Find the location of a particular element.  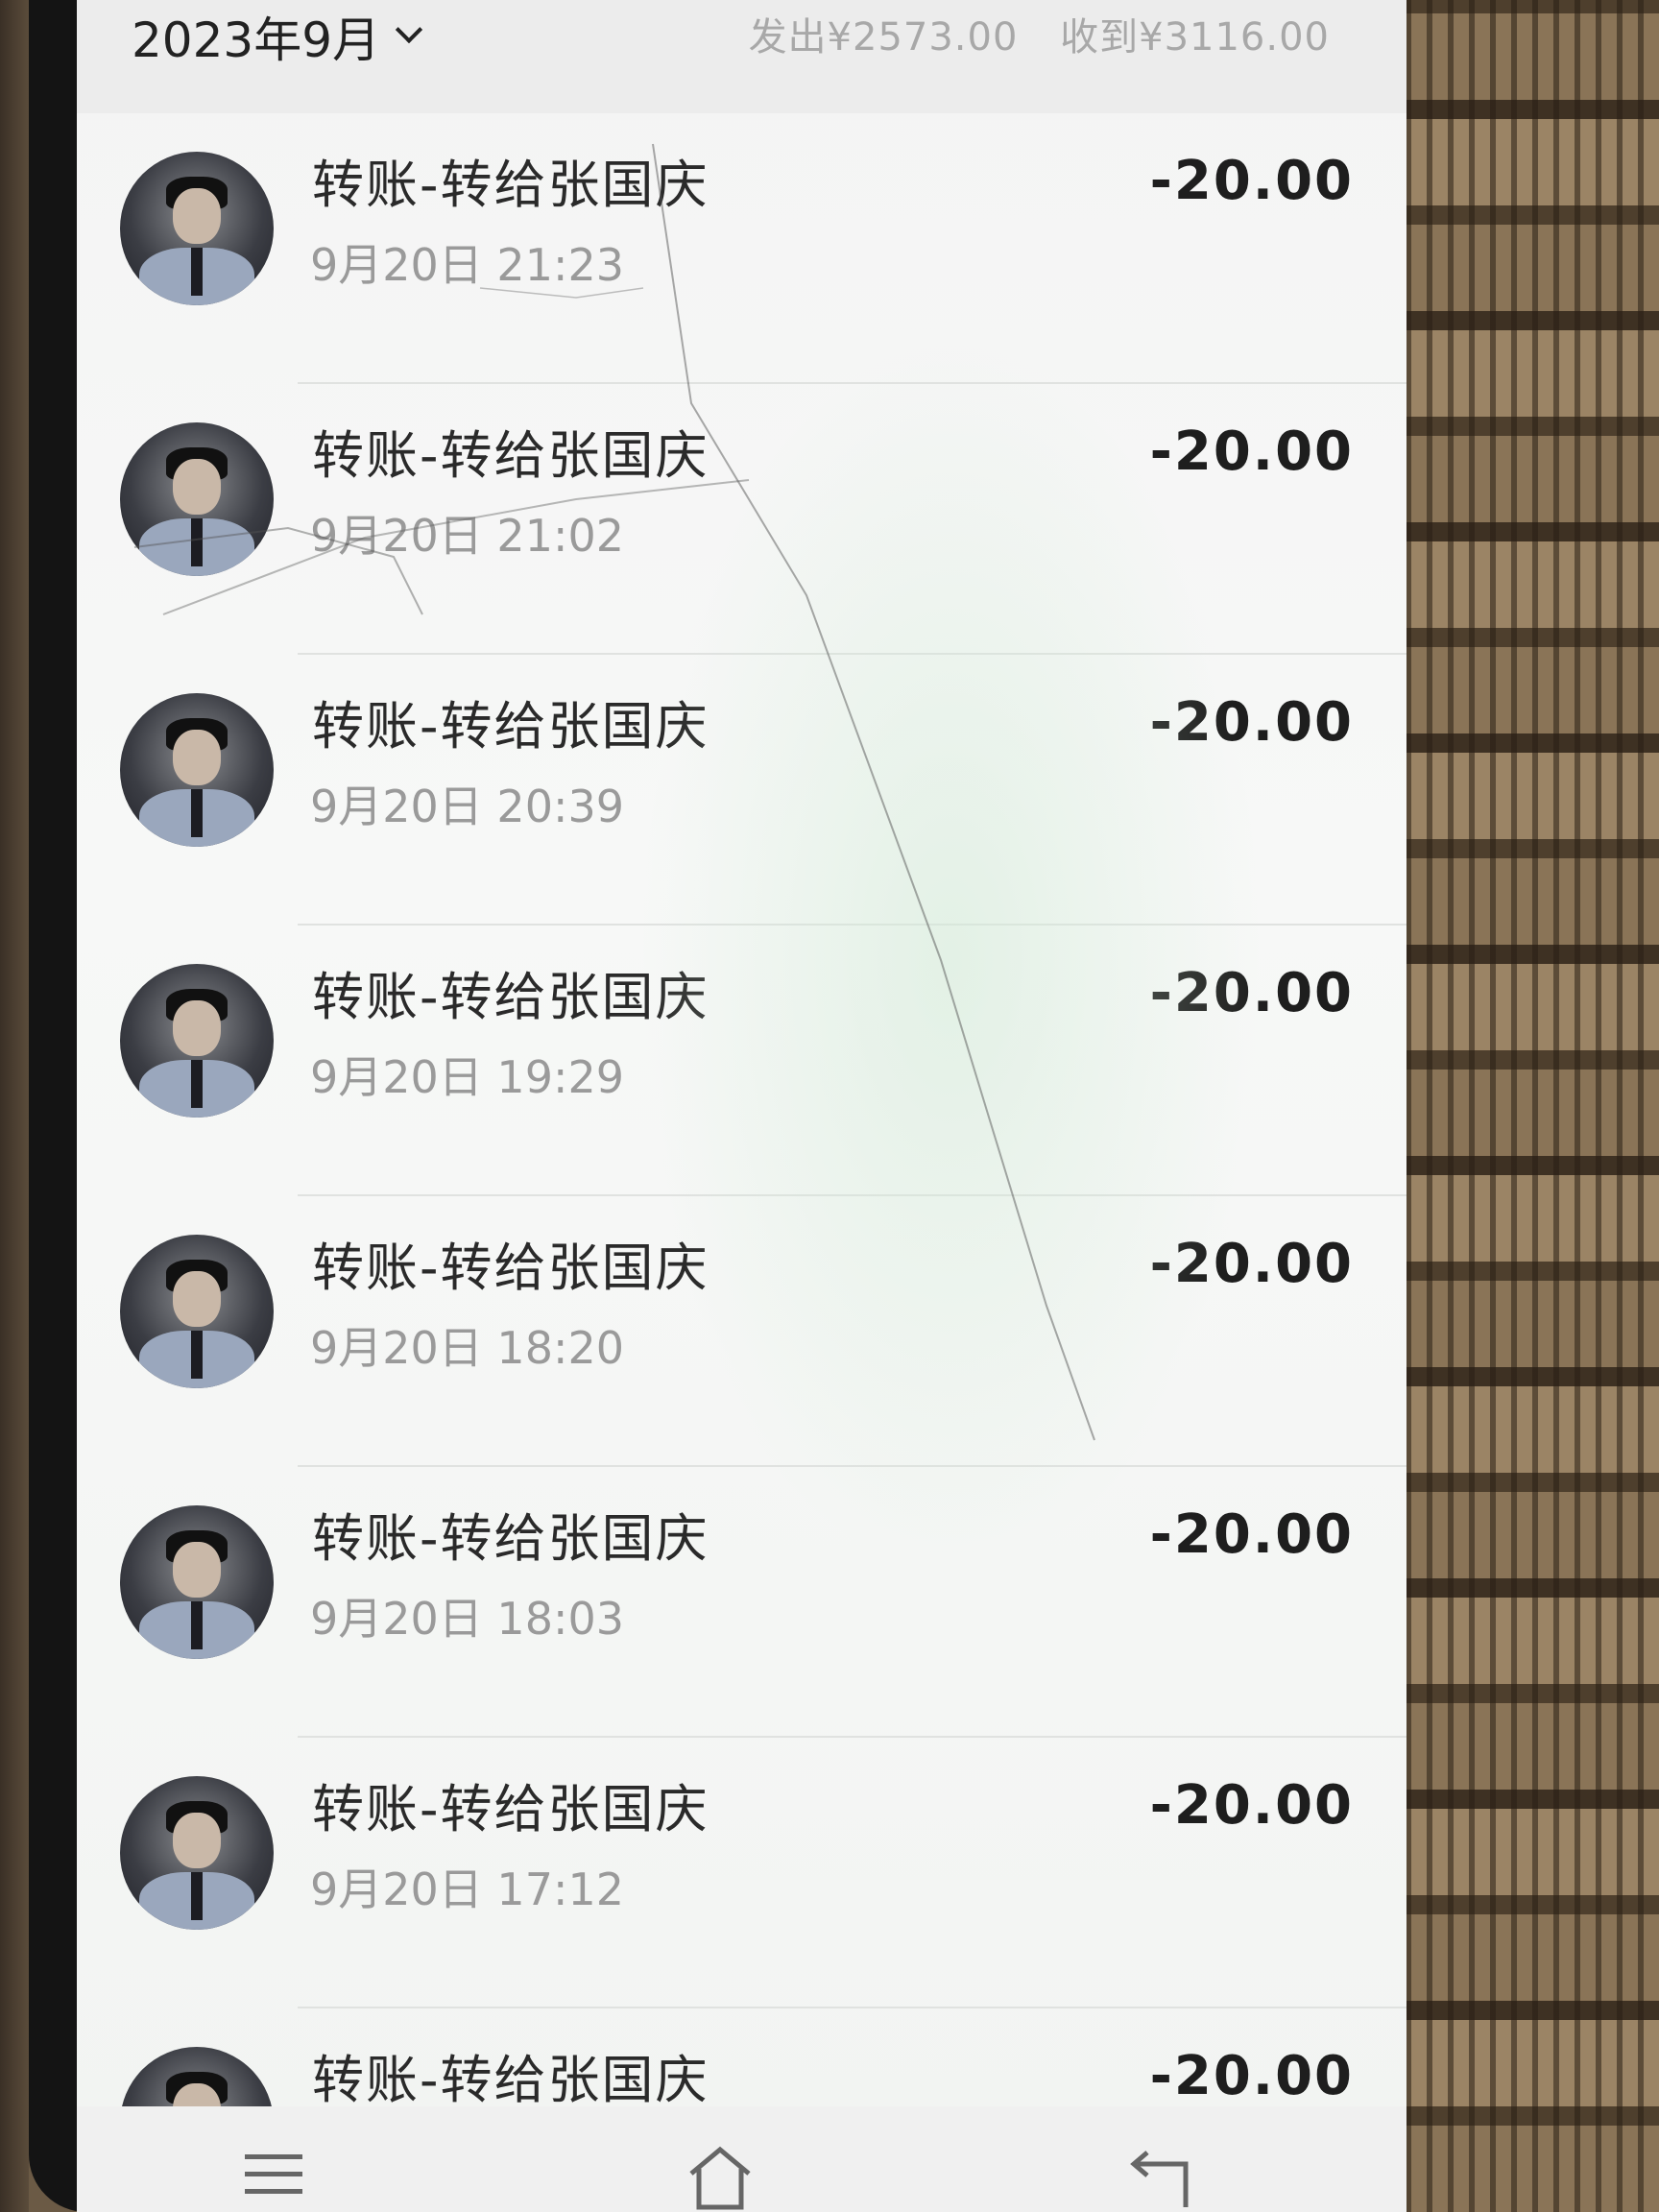

transaction-row: 转账-转给张国庆 9月20日 21:02 -20.00 is located at coordinates (742, 519).